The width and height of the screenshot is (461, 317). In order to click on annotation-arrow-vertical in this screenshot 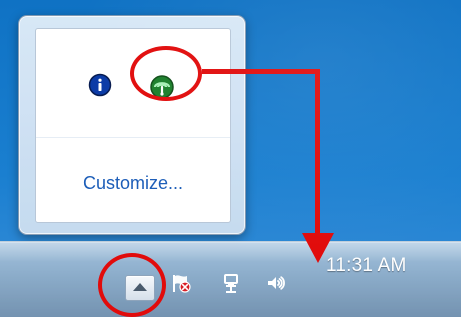, I will do `click(317, 153)`.